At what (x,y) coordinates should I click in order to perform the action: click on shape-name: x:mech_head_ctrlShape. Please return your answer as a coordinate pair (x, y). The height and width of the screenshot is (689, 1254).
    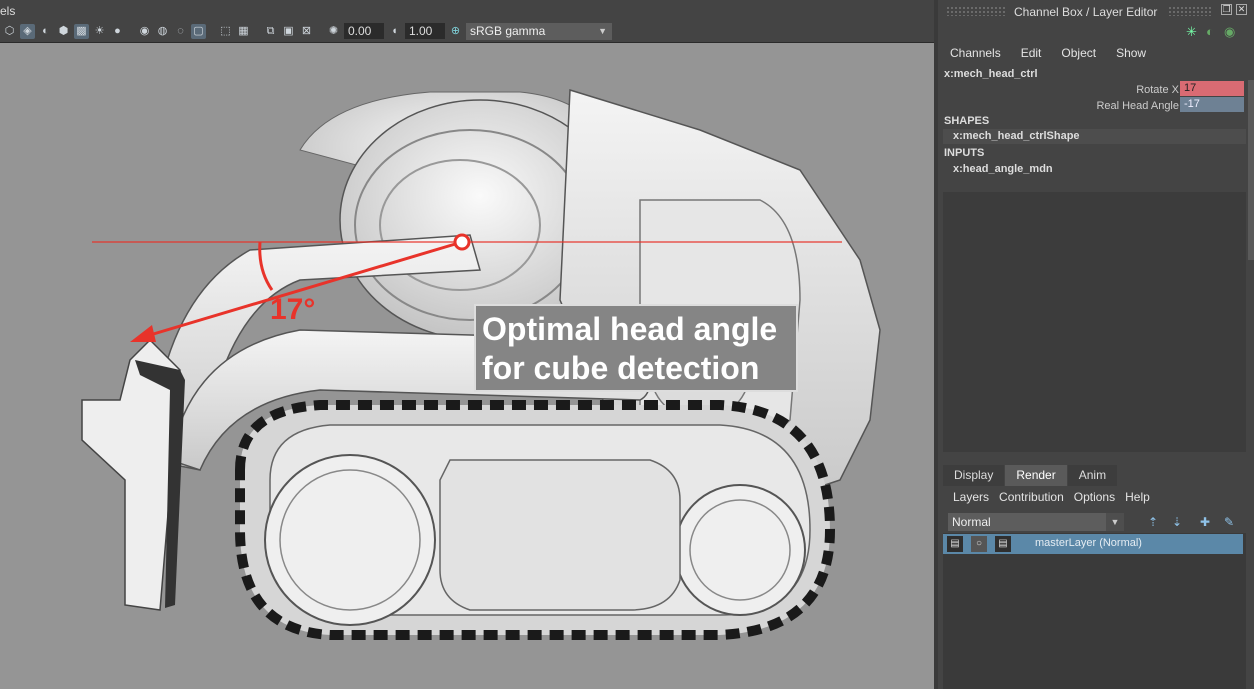
    Looking at the image, I should click on (1016, 136).